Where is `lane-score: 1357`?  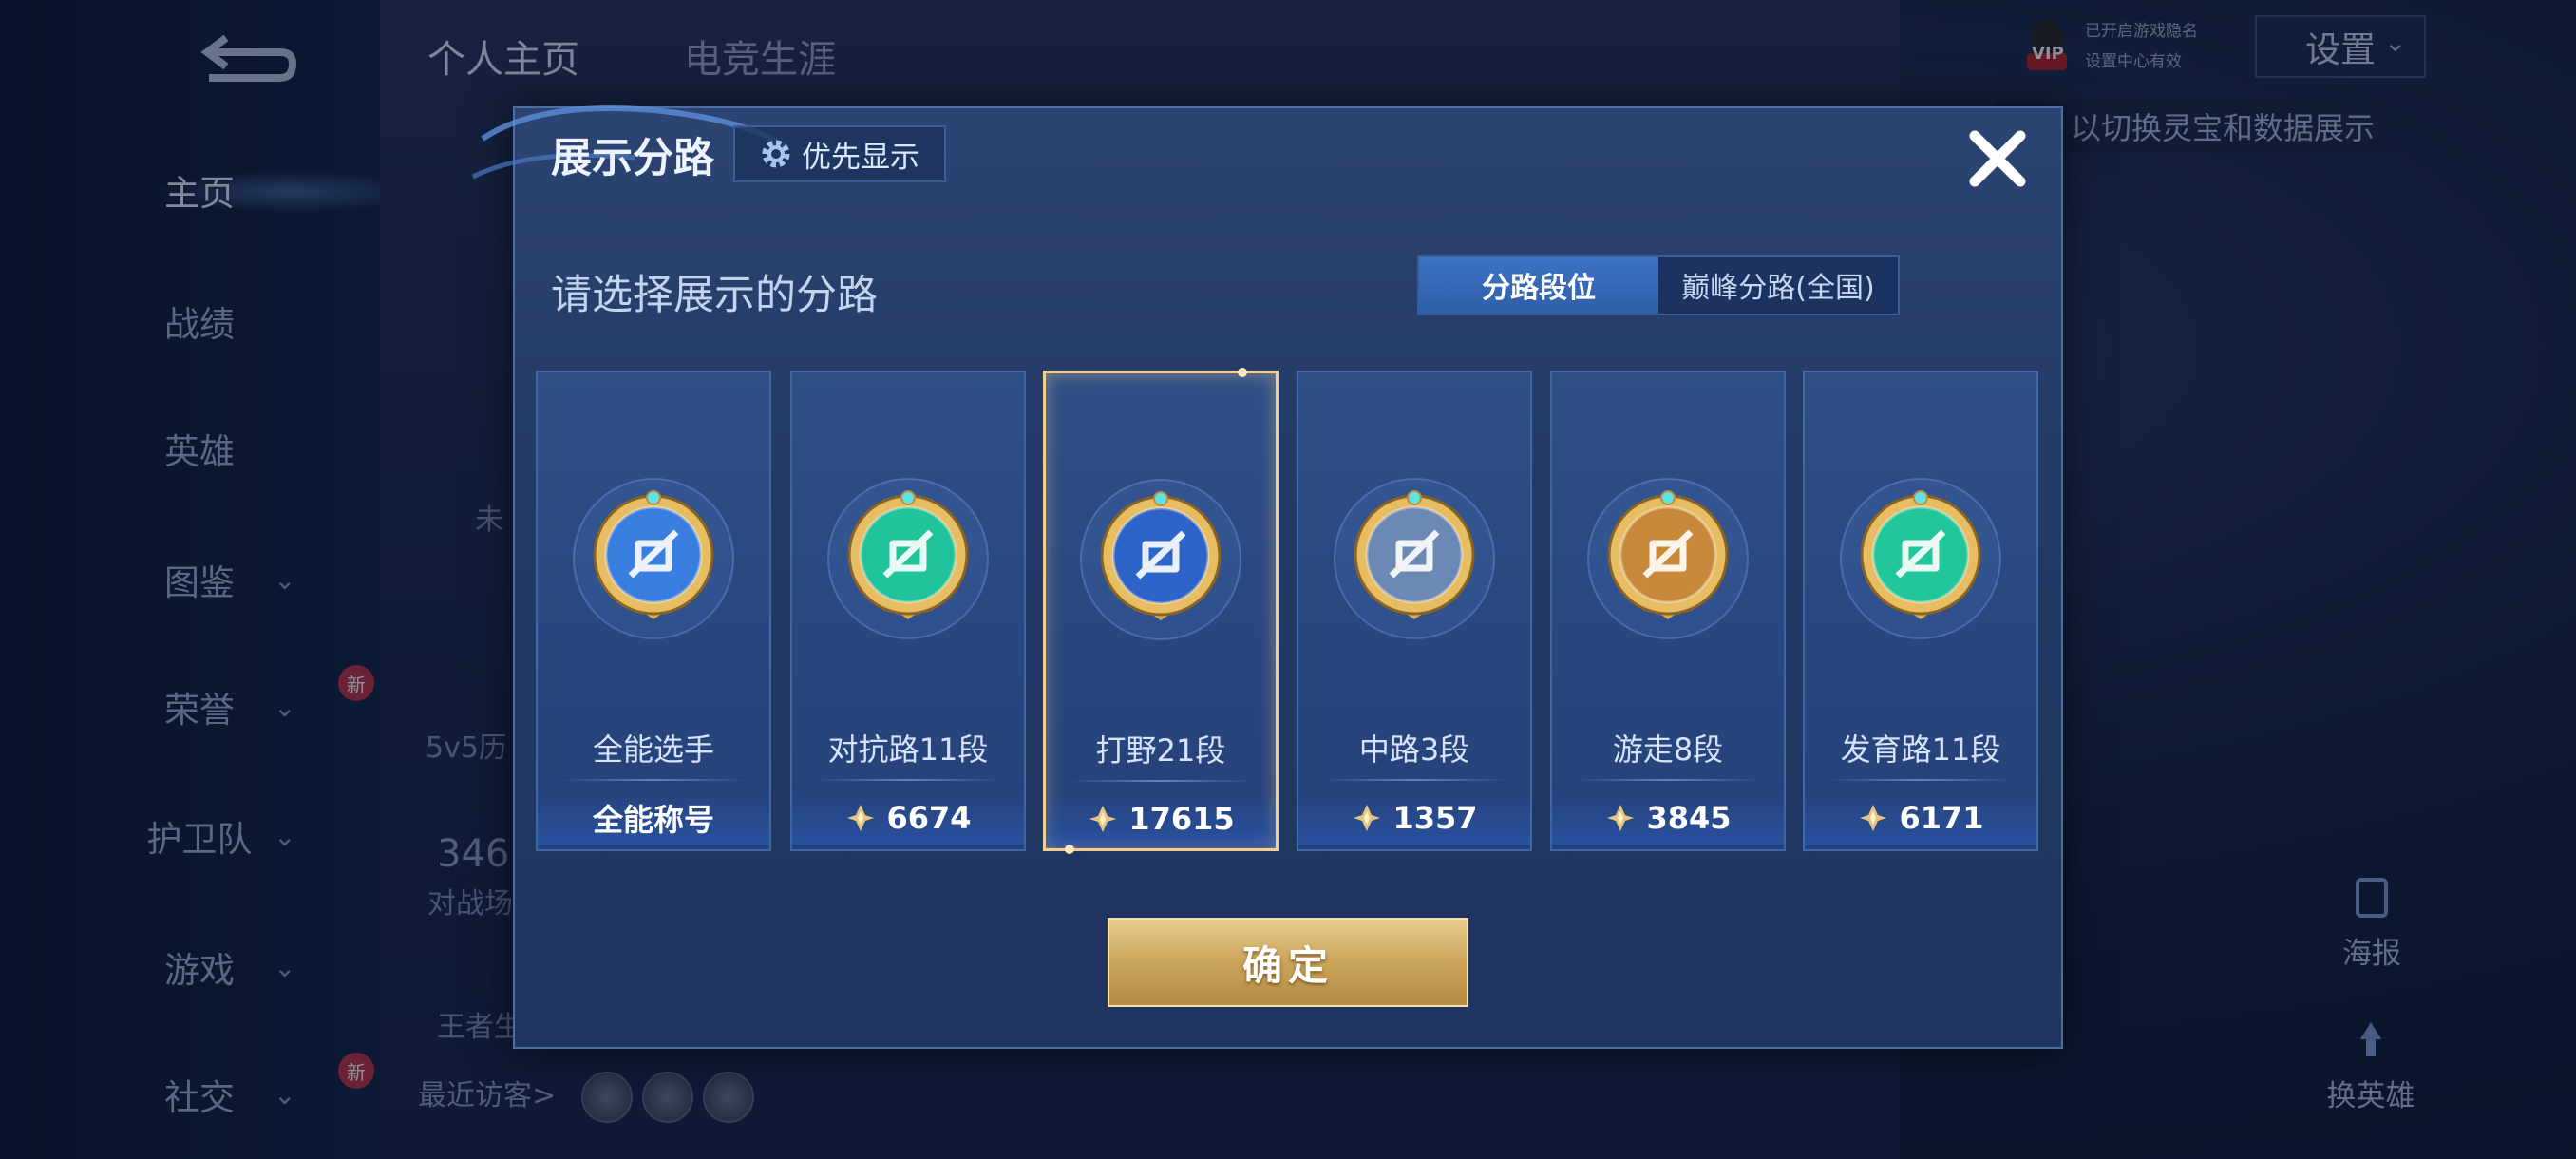 lane-score: 1357 is located at coordinates (1414, 818).